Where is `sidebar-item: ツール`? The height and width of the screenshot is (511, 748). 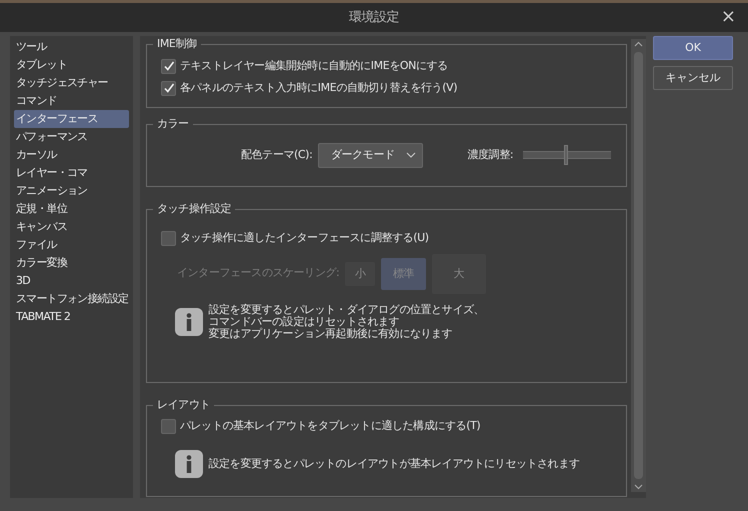
sidebar-item: ツール is located at coordinates (71, 47).